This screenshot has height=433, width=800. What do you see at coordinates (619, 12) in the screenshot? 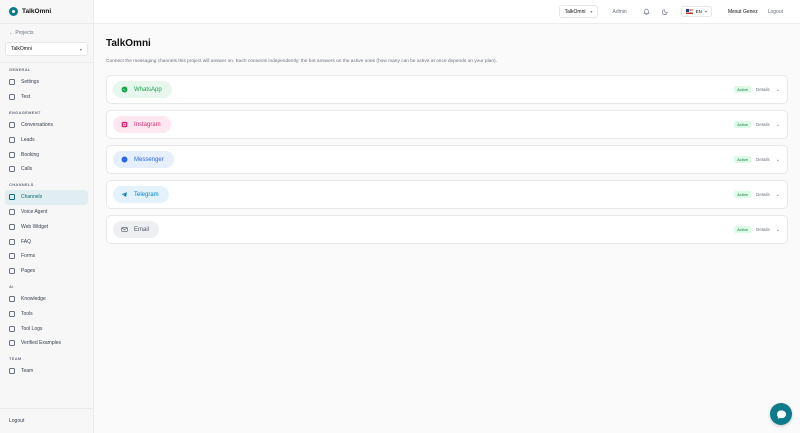
I see `admin-link: Admin` at bounding box center [619, 12].